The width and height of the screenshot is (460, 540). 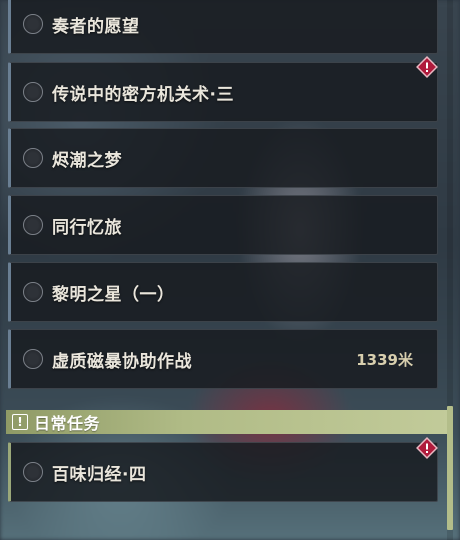 What do you see at coordinates (223, 158) in the screenshot?
I see `quest-item-3: 烬潮之梦` at bounding box center [223, 158].